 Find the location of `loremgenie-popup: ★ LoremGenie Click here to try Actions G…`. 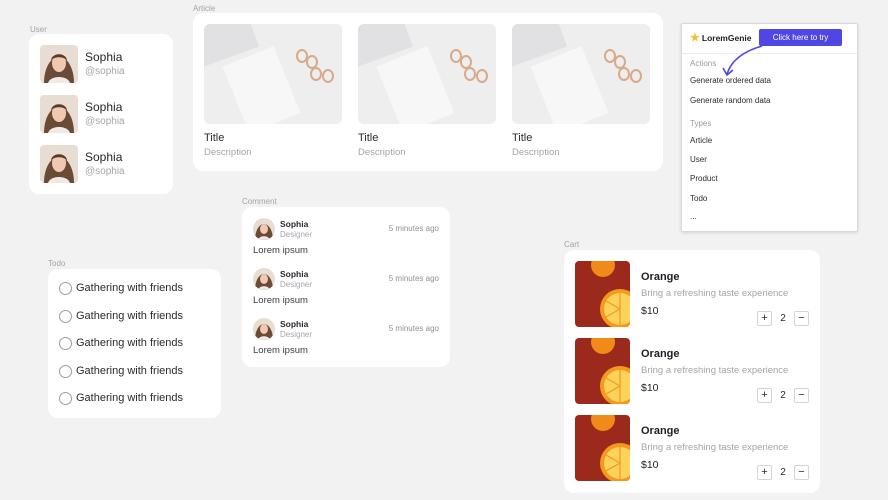

loremgenie-popup: ★ LoremGenie Click here to try Actions G… is located at coordinates (769, 127).